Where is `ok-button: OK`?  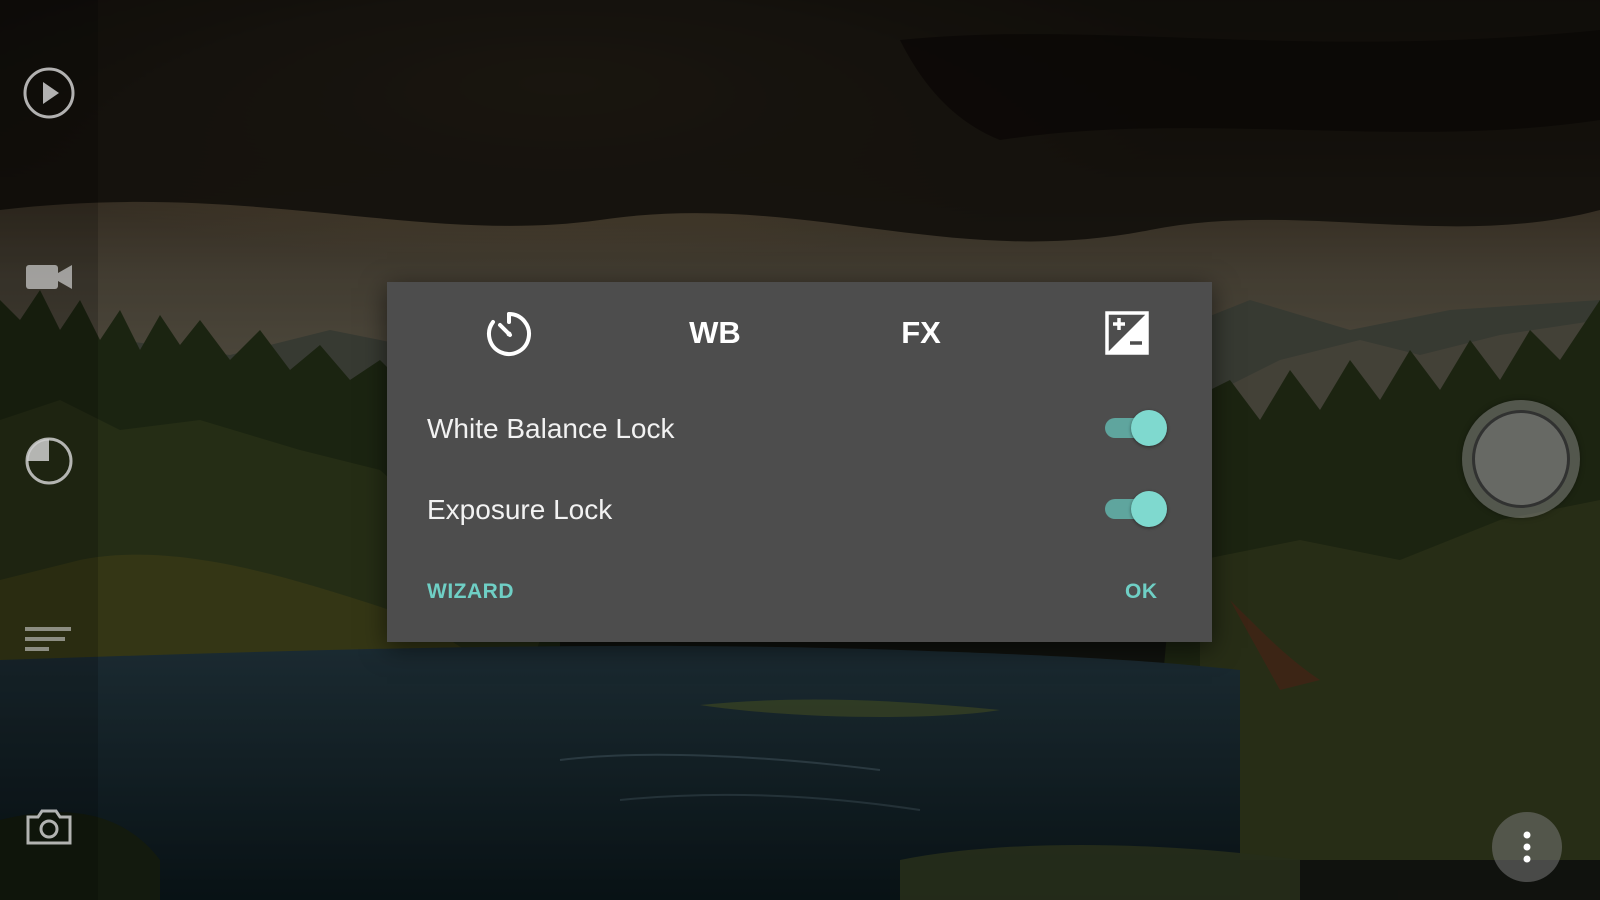 ok-button: OK is located at coordinates (1141, 592).